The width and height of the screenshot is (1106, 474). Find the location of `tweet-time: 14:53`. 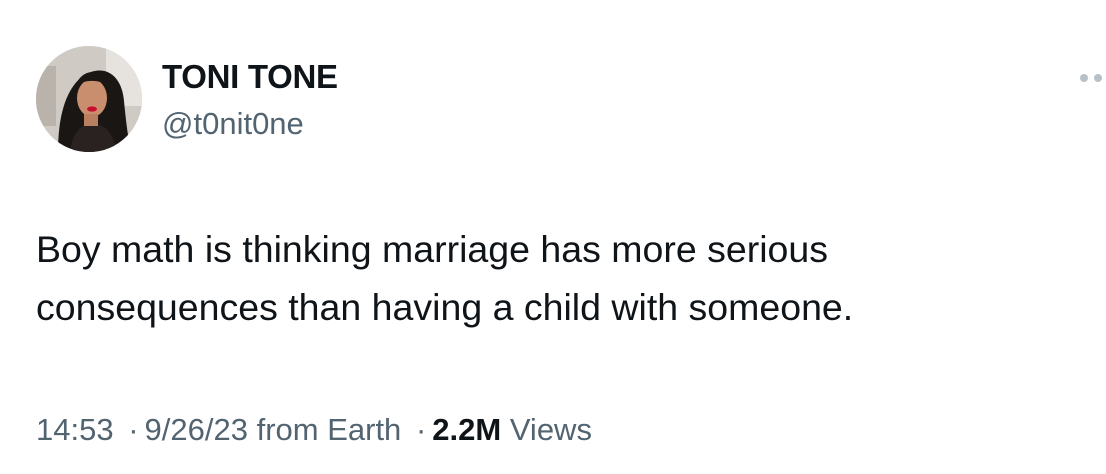

tweet-time: 14:53 is located at coordinates (75, 429).